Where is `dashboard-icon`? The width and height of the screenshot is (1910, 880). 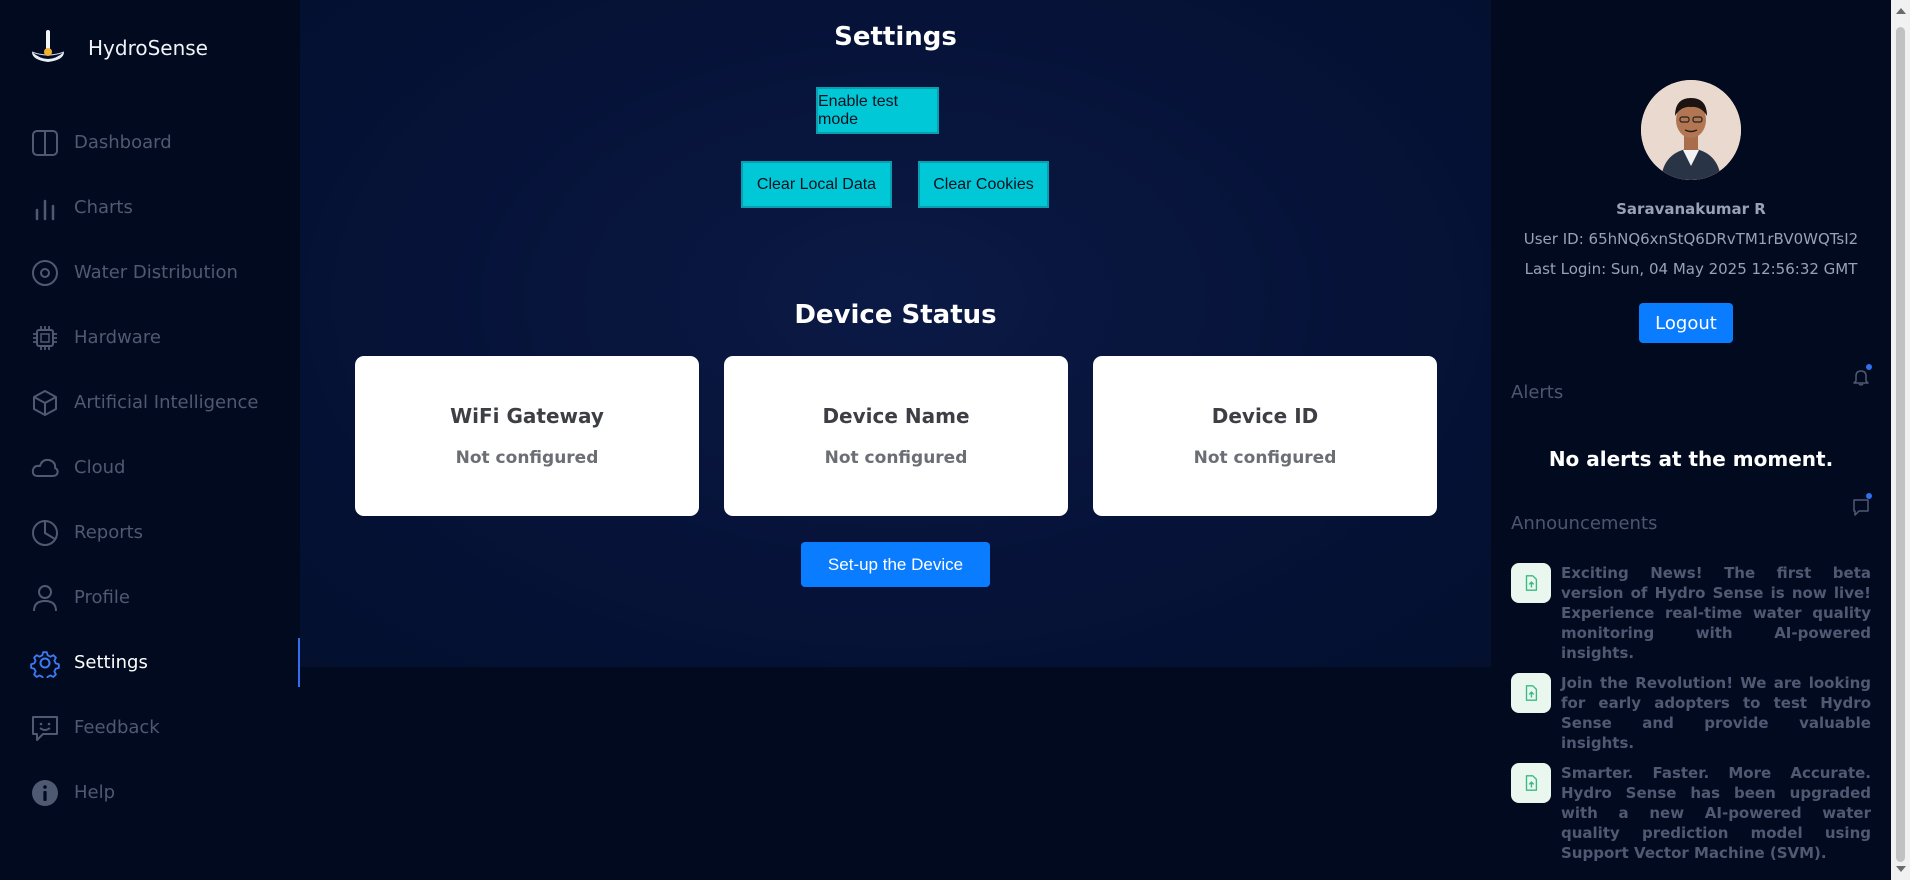
dashboard-icon is located at coordinates (45, 143).